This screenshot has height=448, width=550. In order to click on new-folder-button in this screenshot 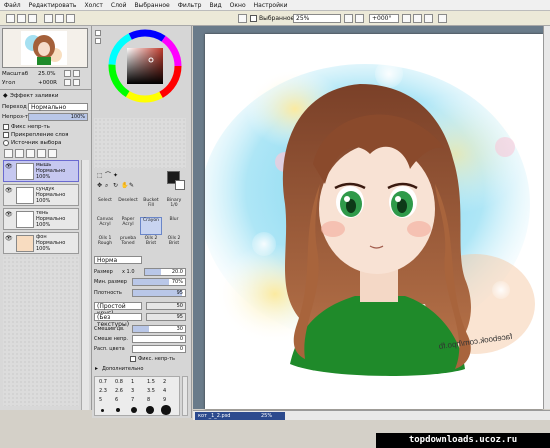, I will do `click(19, 153)`.